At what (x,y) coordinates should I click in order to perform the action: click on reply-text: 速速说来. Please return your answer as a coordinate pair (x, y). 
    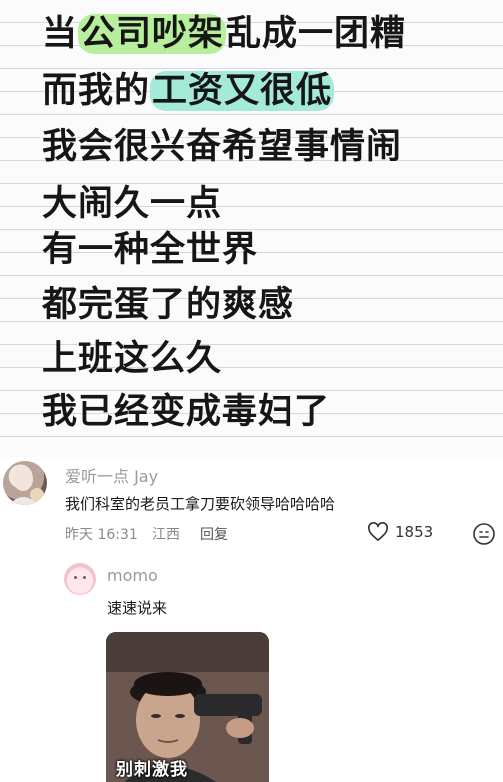
    Looking at the image, I should click on (137, 608).